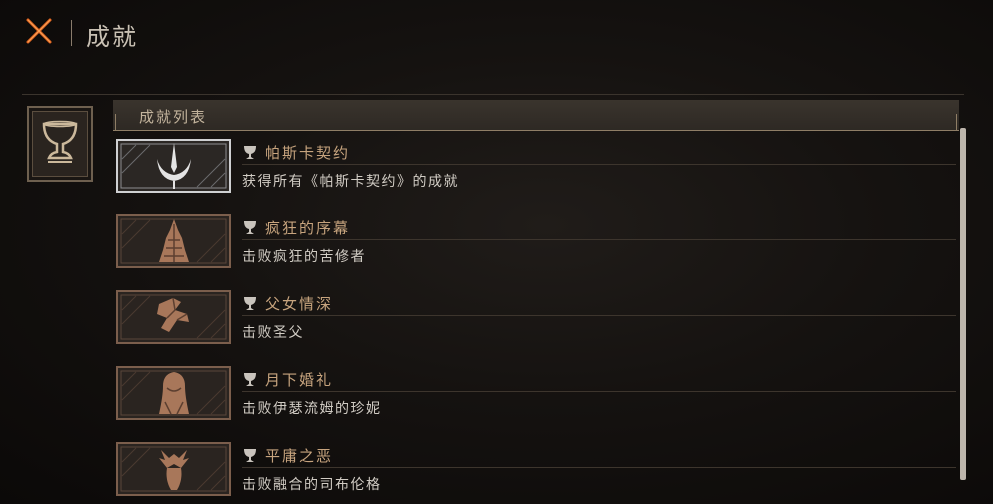 The image size is (993, 504). What do you see at coordinates (599, 380) in the screenshot?
I see `achievement-title-row: 月下婚礼` at bounding box center [599, 380].